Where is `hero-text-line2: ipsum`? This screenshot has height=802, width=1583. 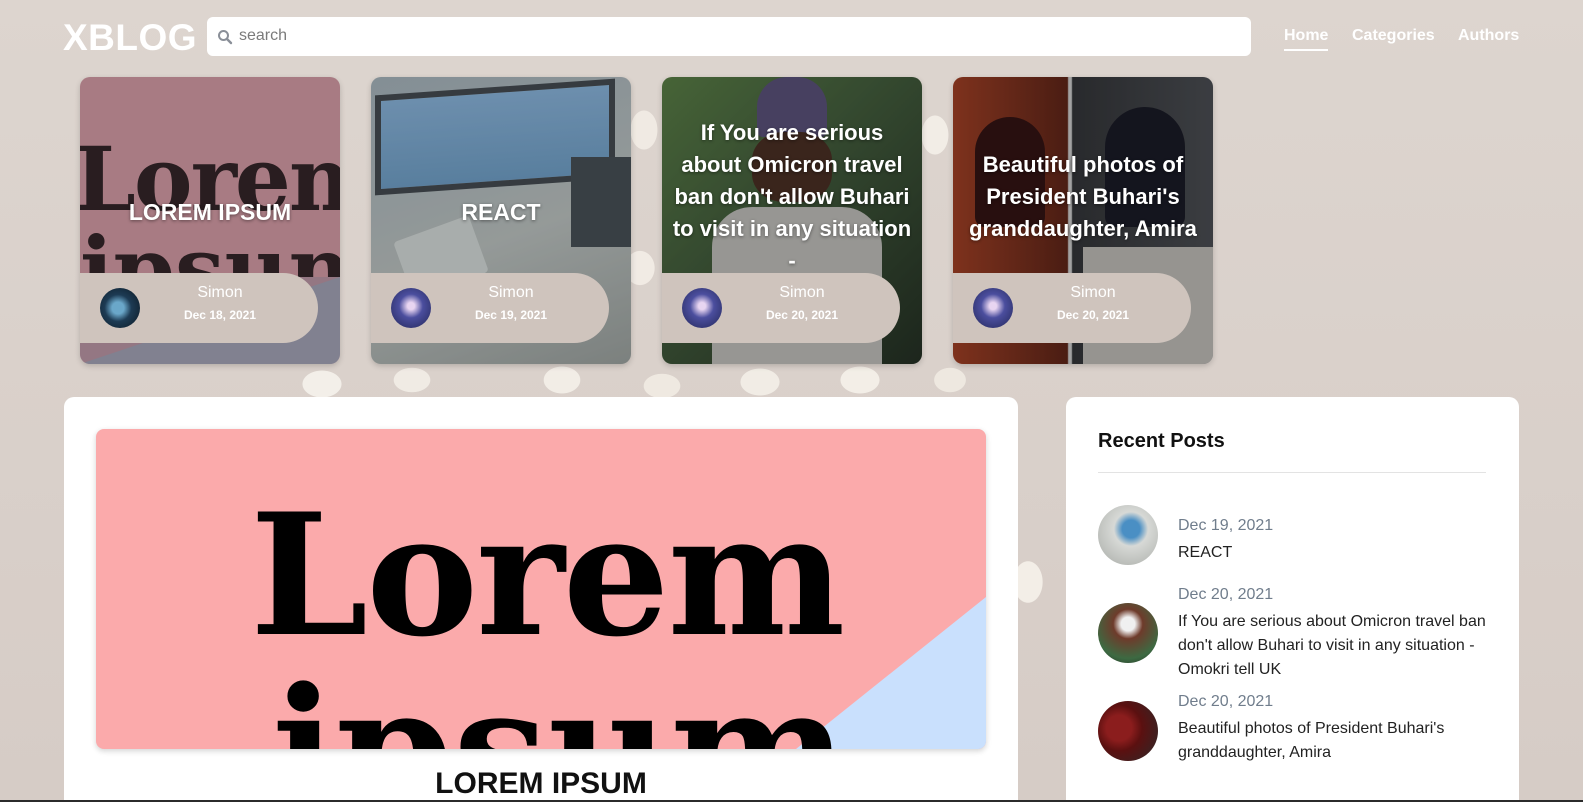 hero-text-line2: ipsum is located at coordinates (560, 699).